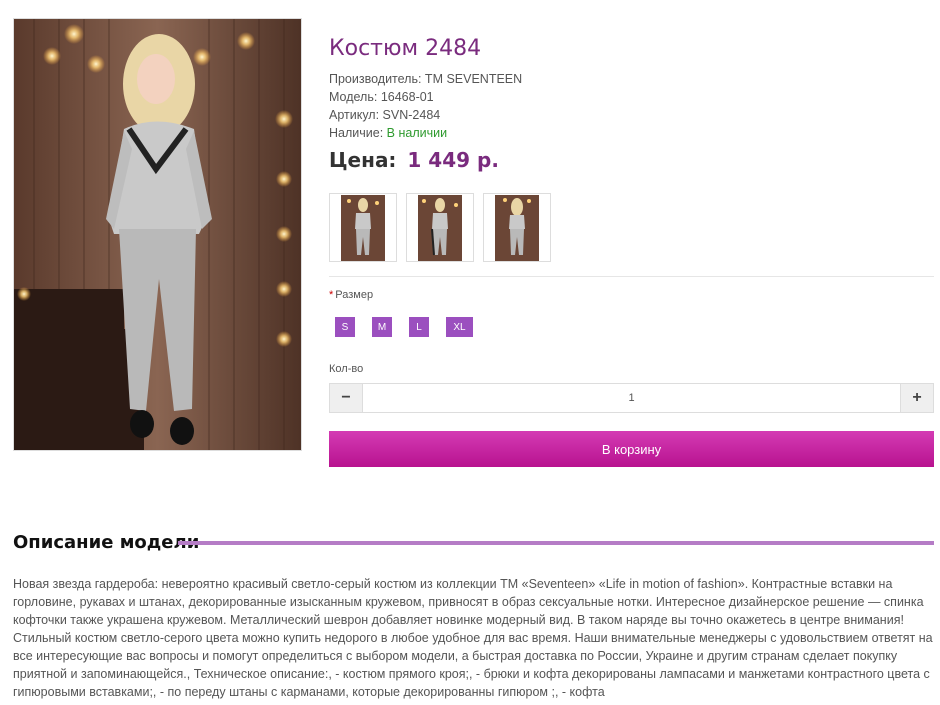 Image resolution: width=940 pixels, height=705 pixels. I want to click on description-heading: Описание модели, so click(106, 542).